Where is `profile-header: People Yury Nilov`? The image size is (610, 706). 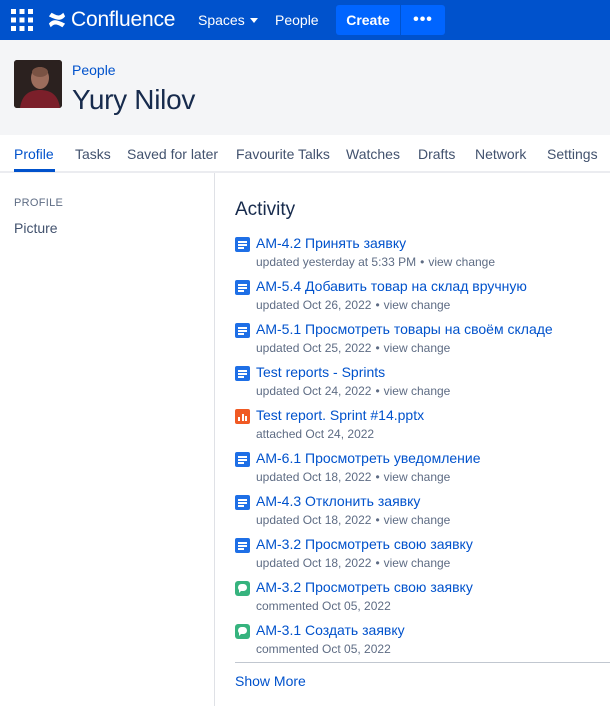
profile-header: People Yury Nilov is located at coordinates (305, 87).